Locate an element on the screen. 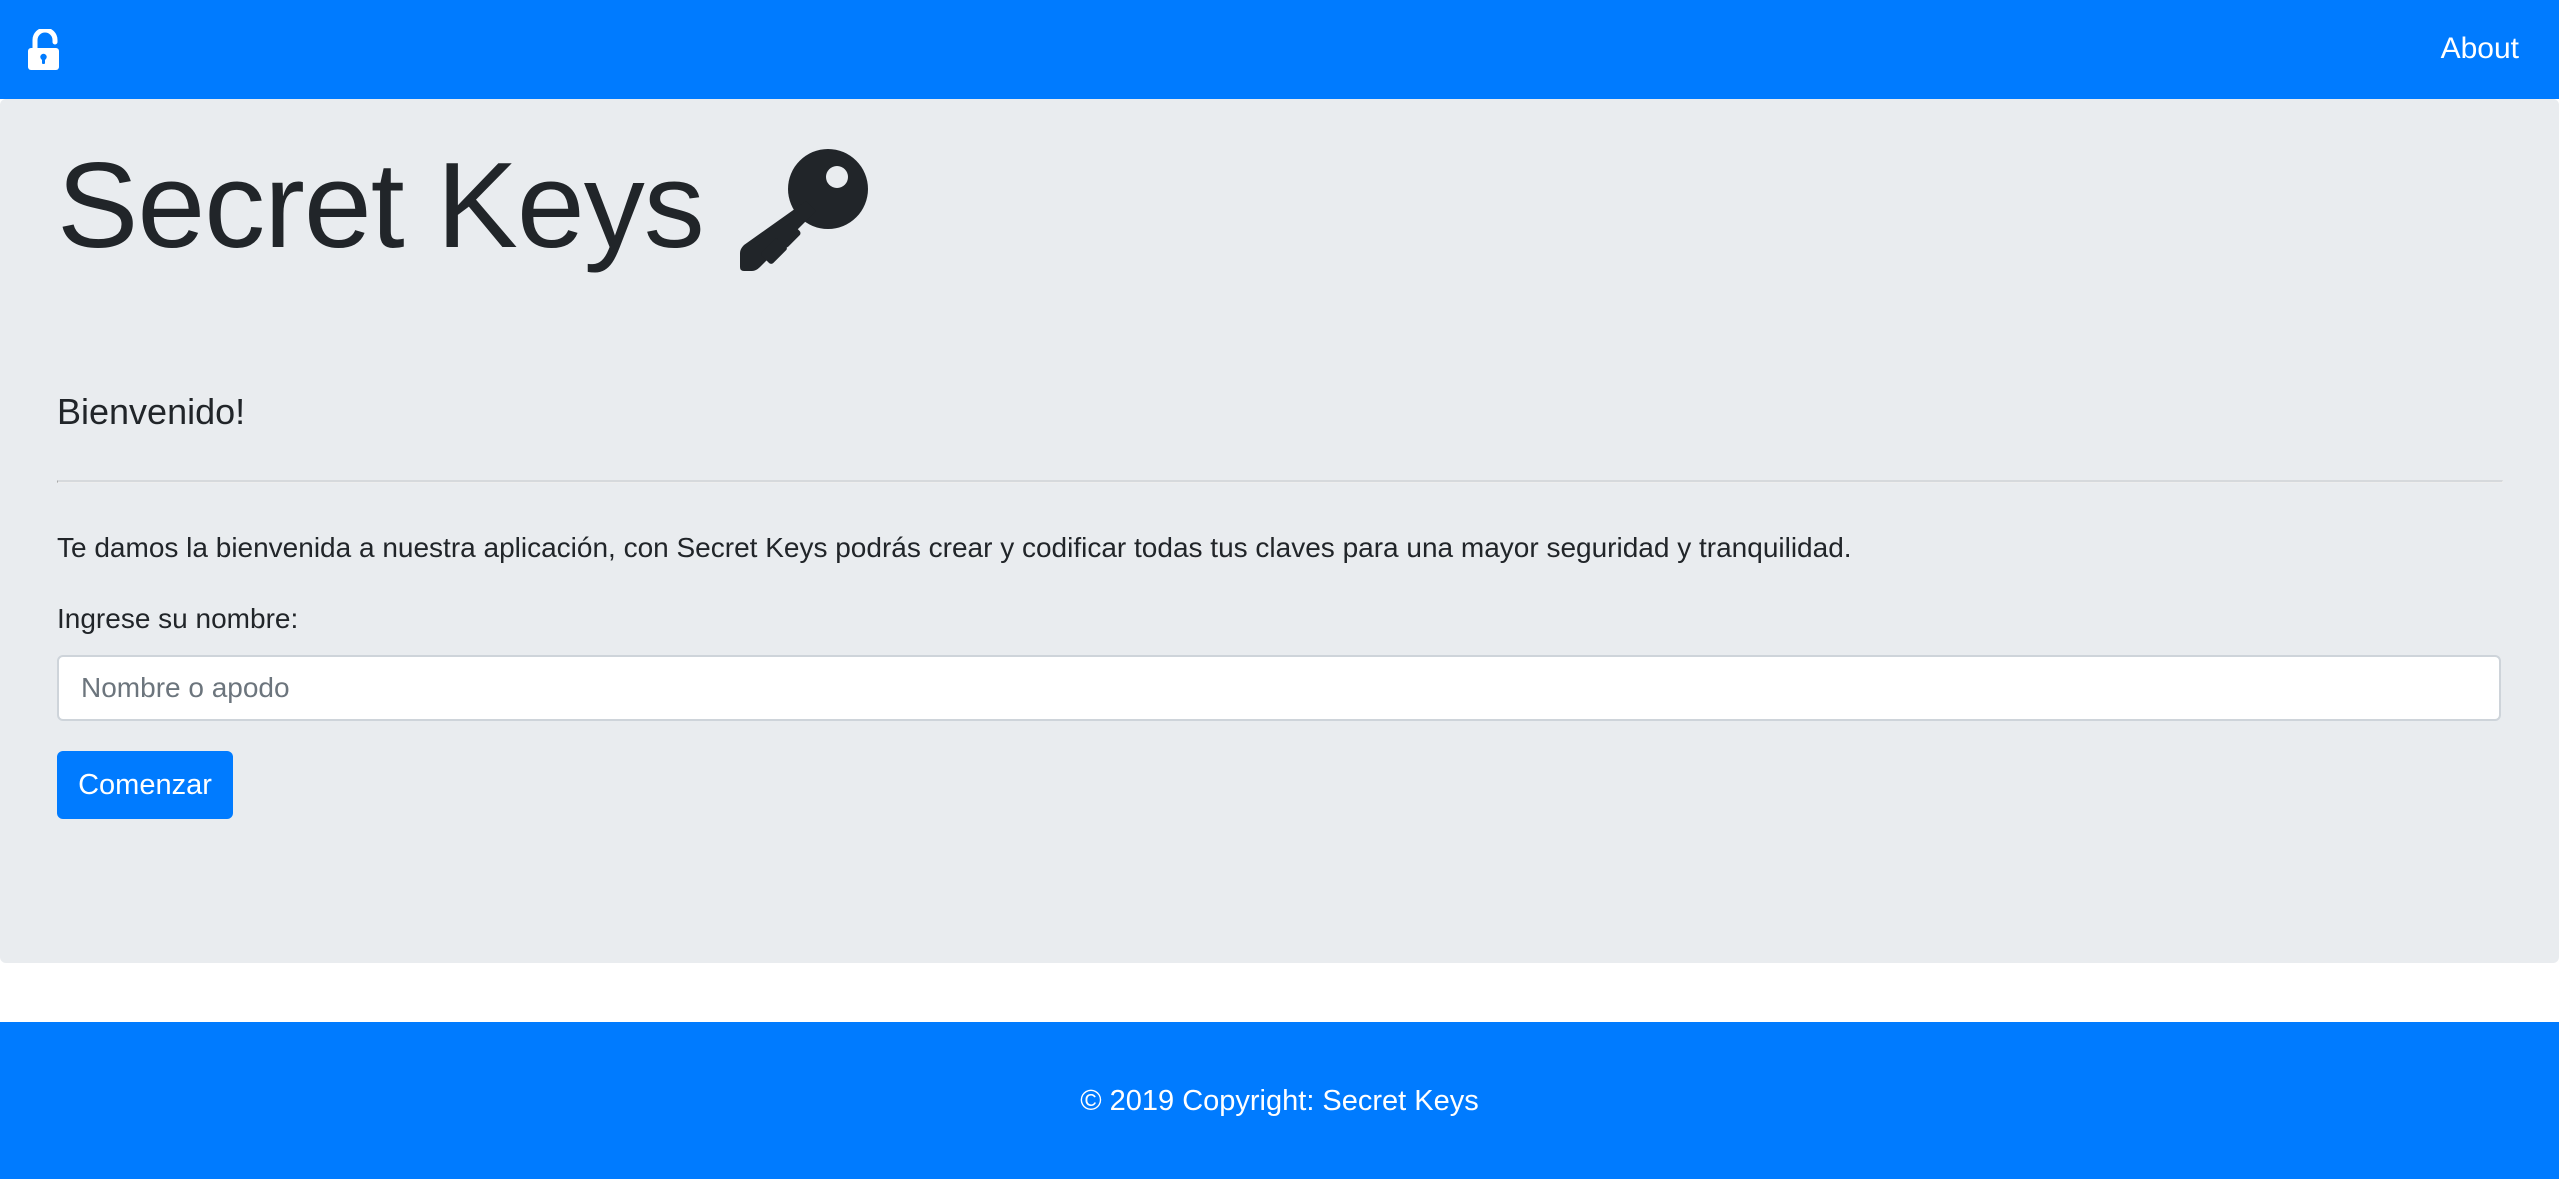 The image size is (2559, 1179). divider is located at coordinates (1280, 481).